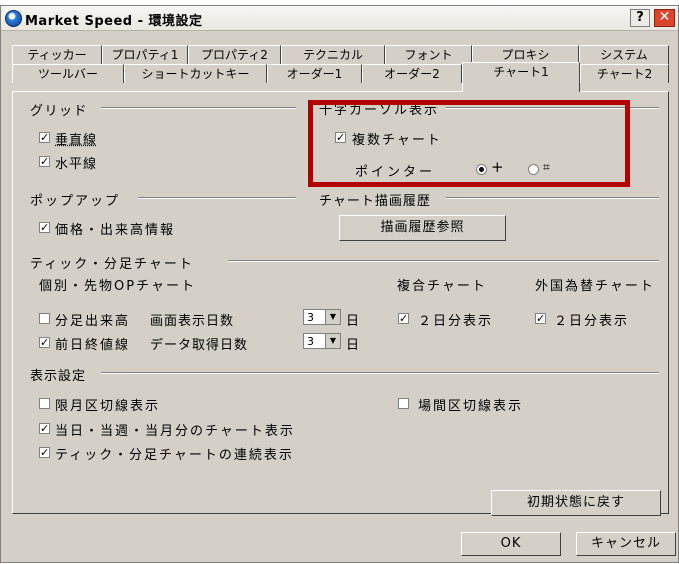  I want to click on continuous-checkbox: ✓, so click(44, 452).